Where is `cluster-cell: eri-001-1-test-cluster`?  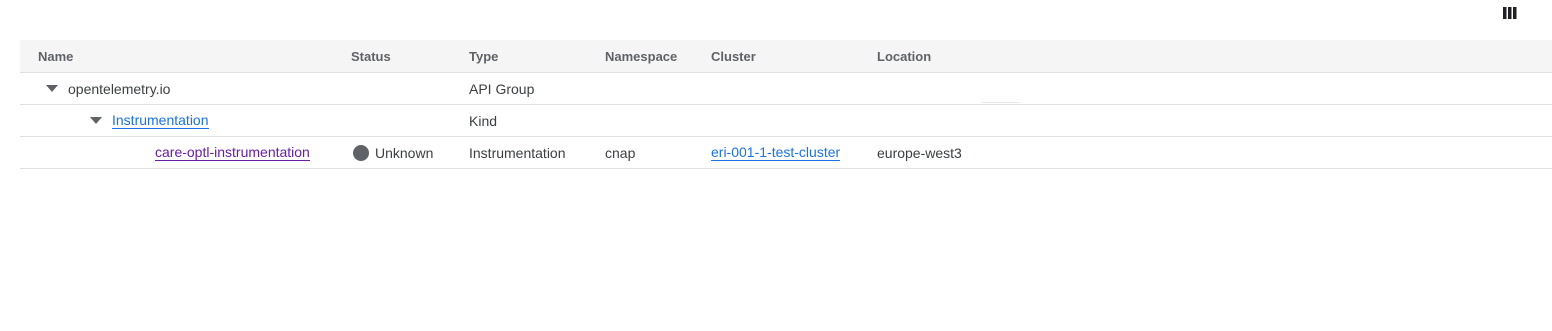
cluster-cell: eri-001-1-test-cluster is located at coordinates (776, 152).